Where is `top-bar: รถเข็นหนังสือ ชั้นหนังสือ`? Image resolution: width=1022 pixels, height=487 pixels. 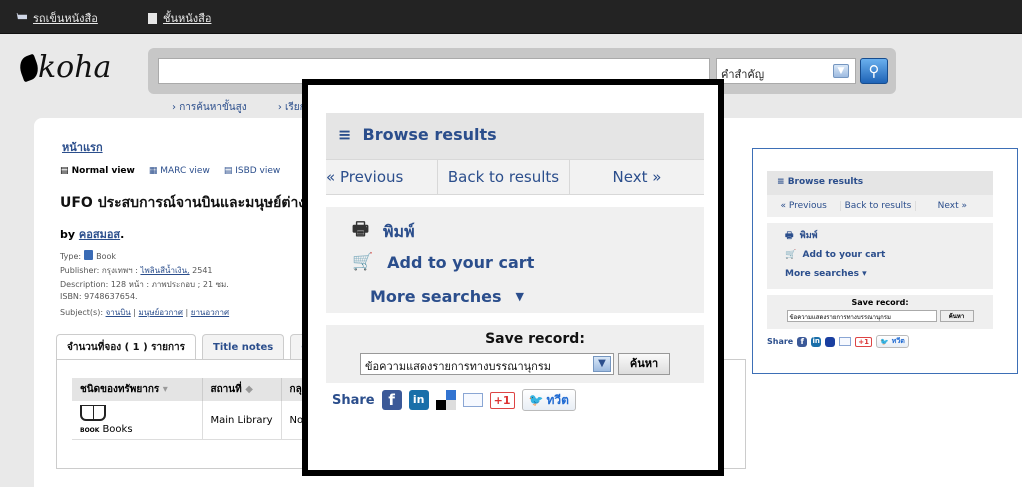
top-bar: รถเข็นหนังสือ ชั้นหนังสือ is located at coordinates (511, 17).